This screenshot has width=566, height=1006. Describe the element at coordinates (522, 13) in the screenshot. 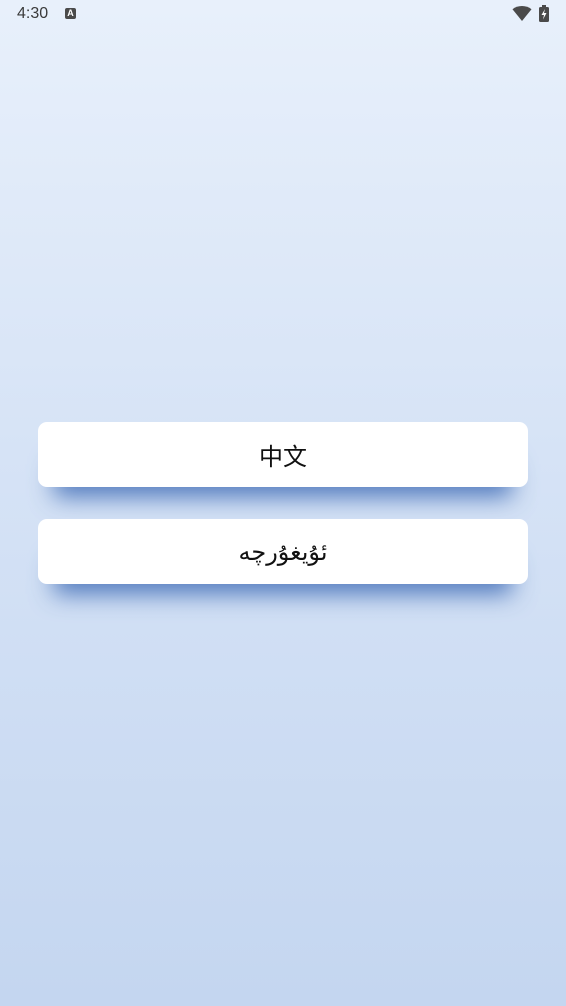

I see `wifi-icon` at that location.